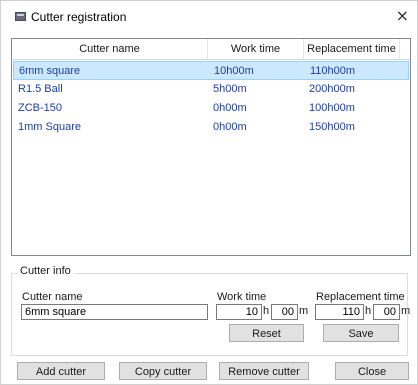 The height and width of the screenshot is (385, 418). Describe the element at coordinates (386, 312) in the screenshot. I see `replacement-minutes-input` at that location.